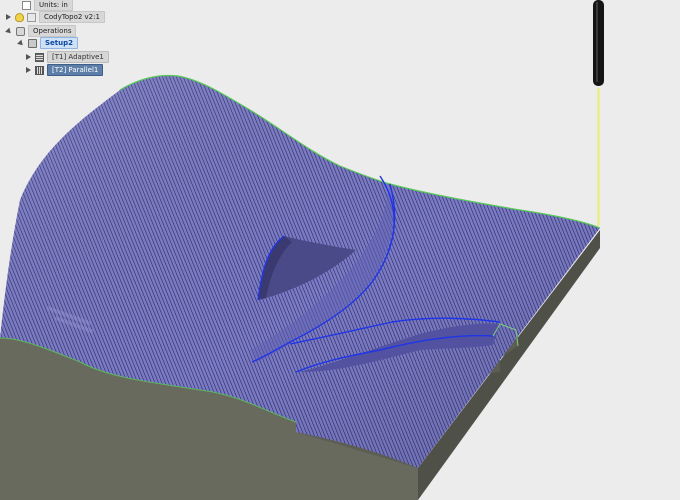  I want to click on operations-label: Operations, so click(52, 31).